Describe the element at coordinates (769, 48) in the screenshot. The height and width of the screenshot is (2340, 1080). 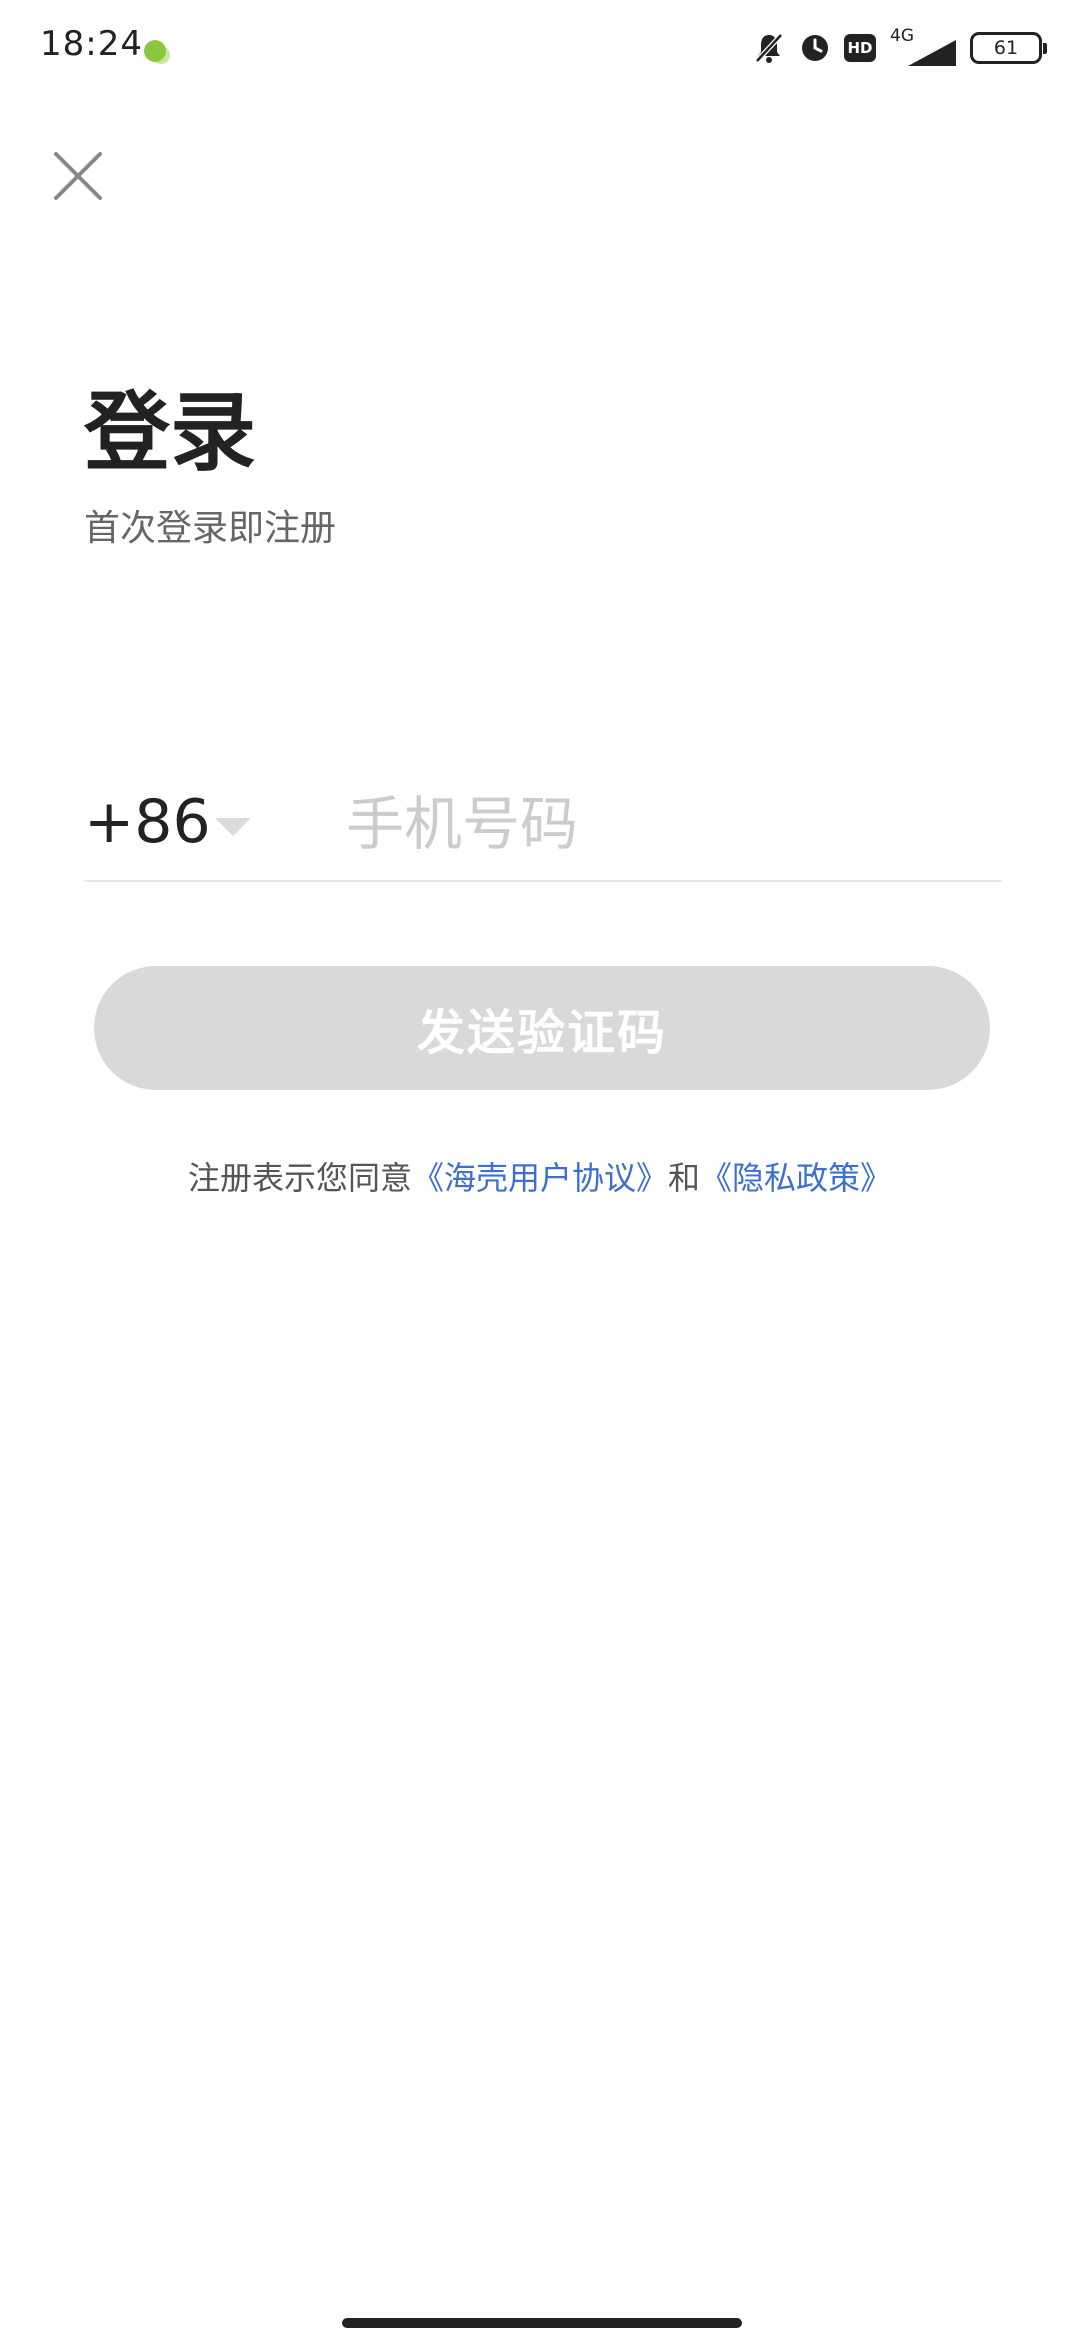
I see `mute-icon` at that location.